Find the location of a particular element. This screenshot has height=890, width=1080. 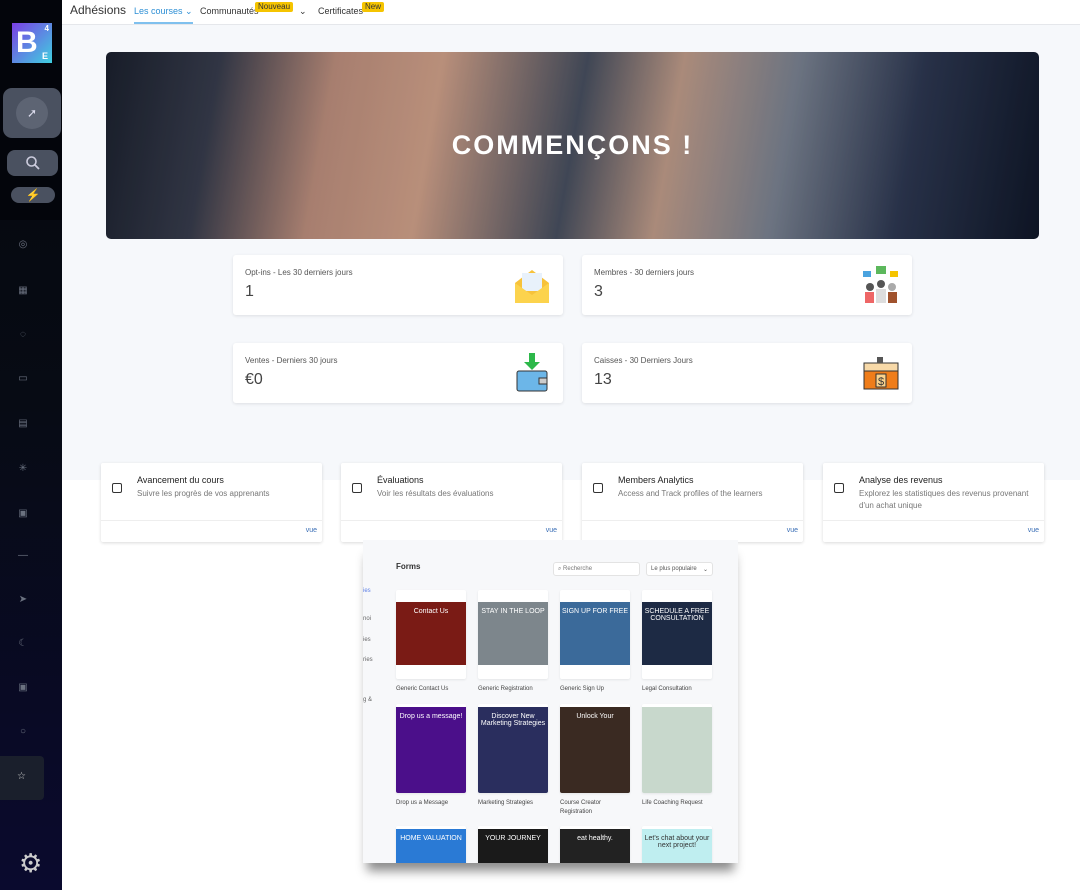

lightning-icon: ⚡ is located at coordinates (33, 195).